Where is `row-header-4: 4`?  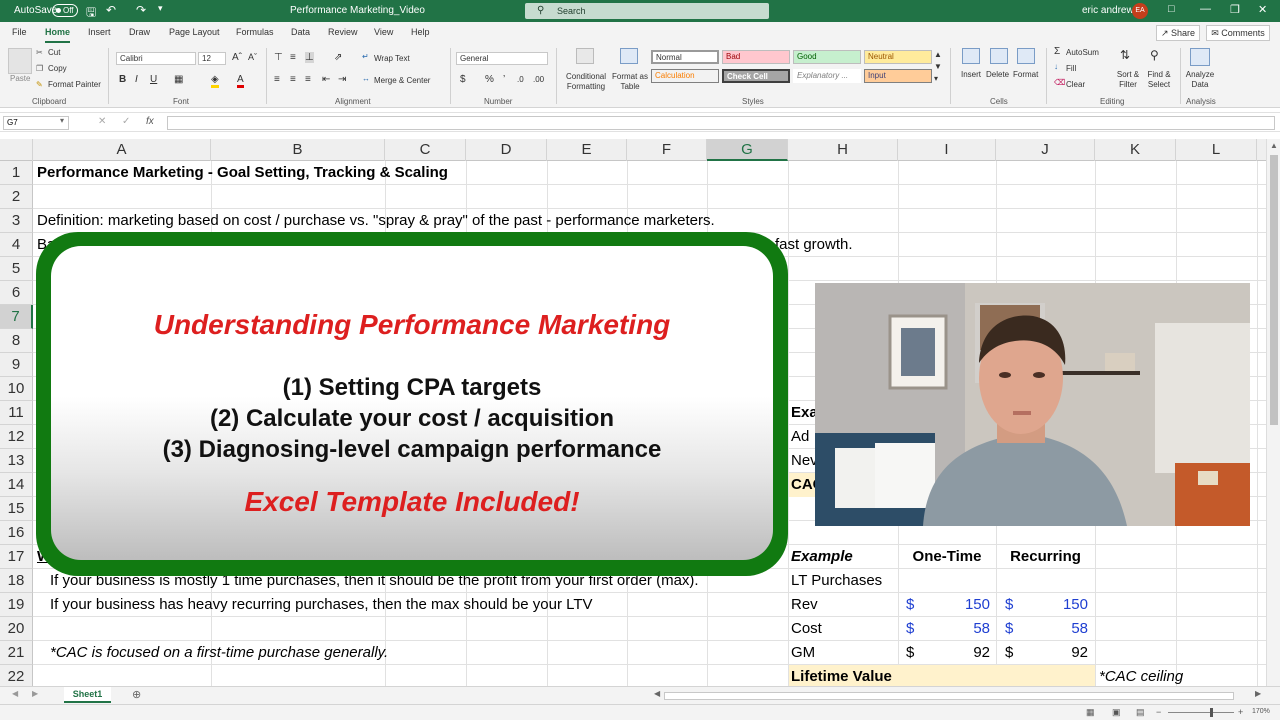 row-header-4: 4 is located at coordinates (16, 245).